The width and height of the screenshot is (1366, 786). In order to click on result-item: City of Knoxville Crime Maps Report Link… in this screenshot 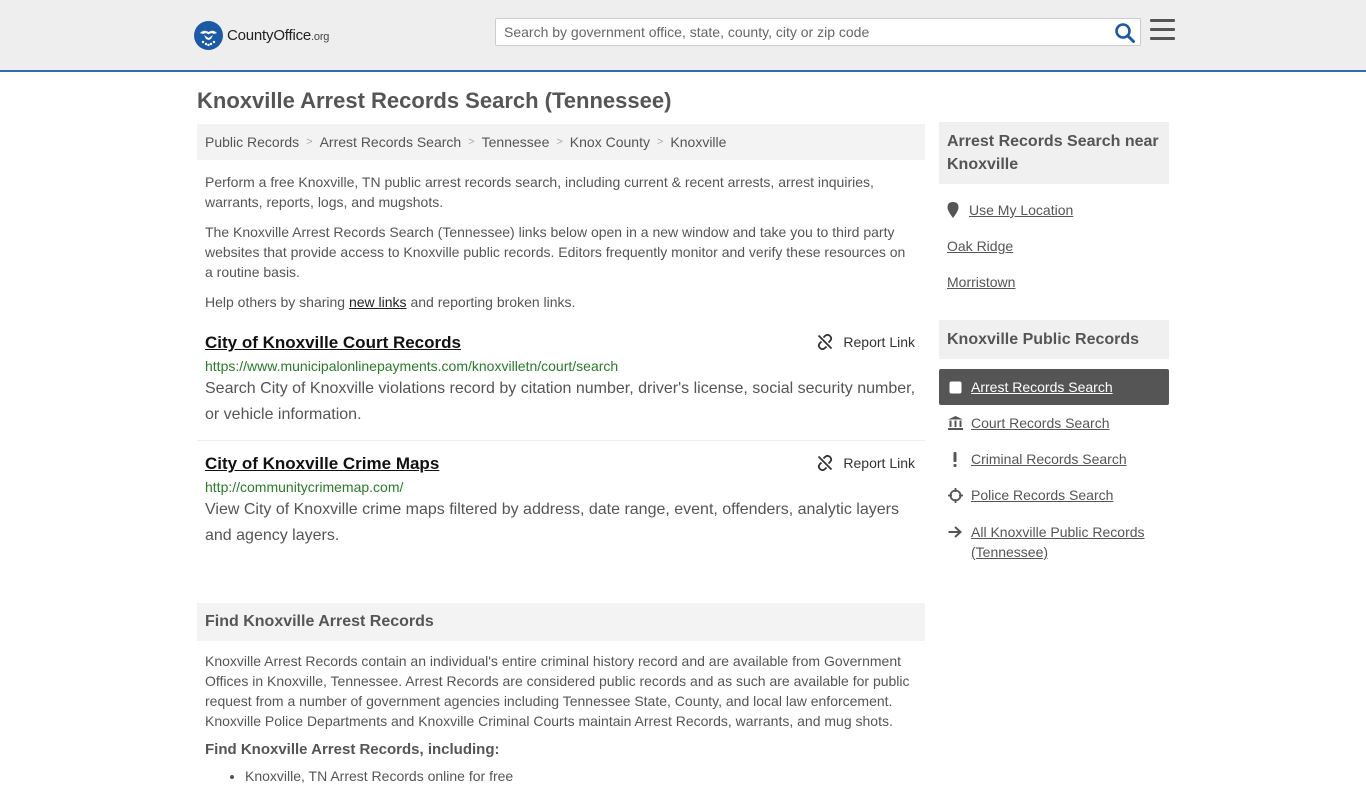, I will do `click(561, 501)`.